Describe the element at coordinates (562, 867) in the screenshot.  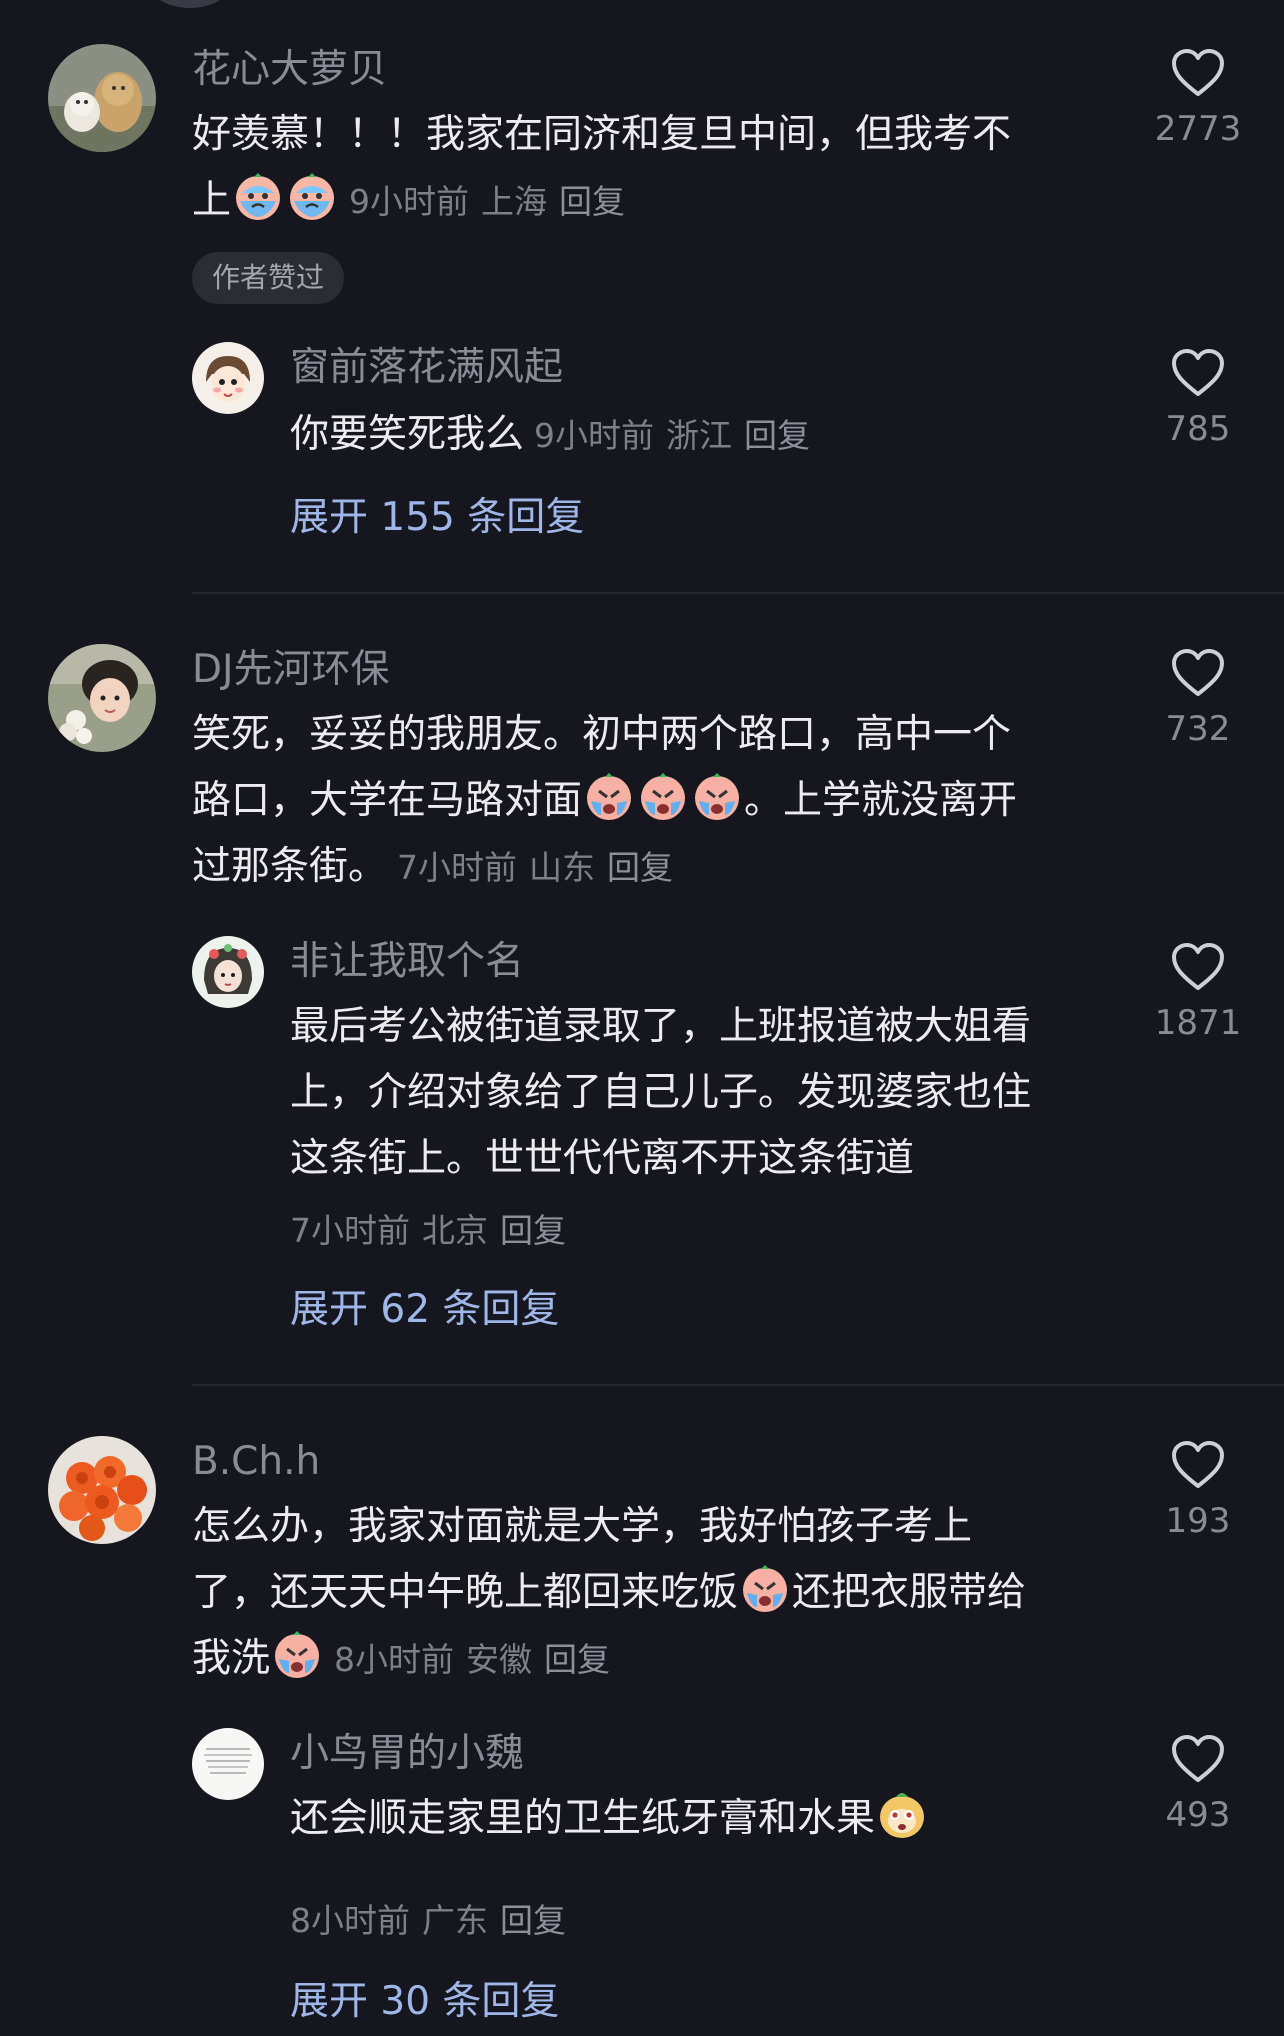
I see `location: 山东` at that location.